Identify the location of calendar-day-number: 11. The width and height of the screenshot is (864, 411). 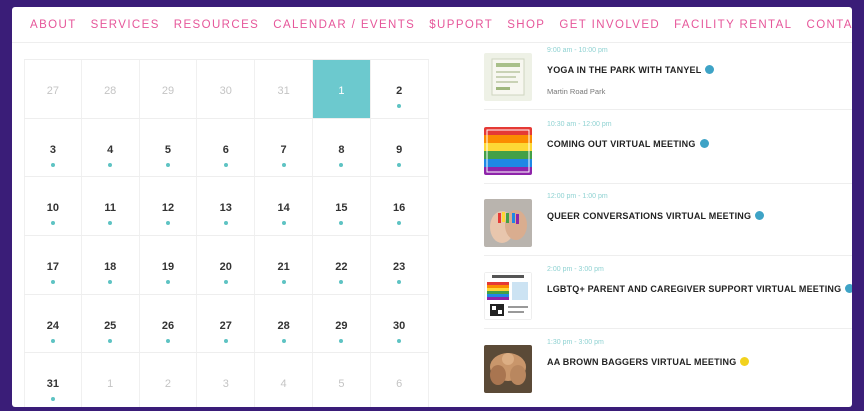
(110, 208).